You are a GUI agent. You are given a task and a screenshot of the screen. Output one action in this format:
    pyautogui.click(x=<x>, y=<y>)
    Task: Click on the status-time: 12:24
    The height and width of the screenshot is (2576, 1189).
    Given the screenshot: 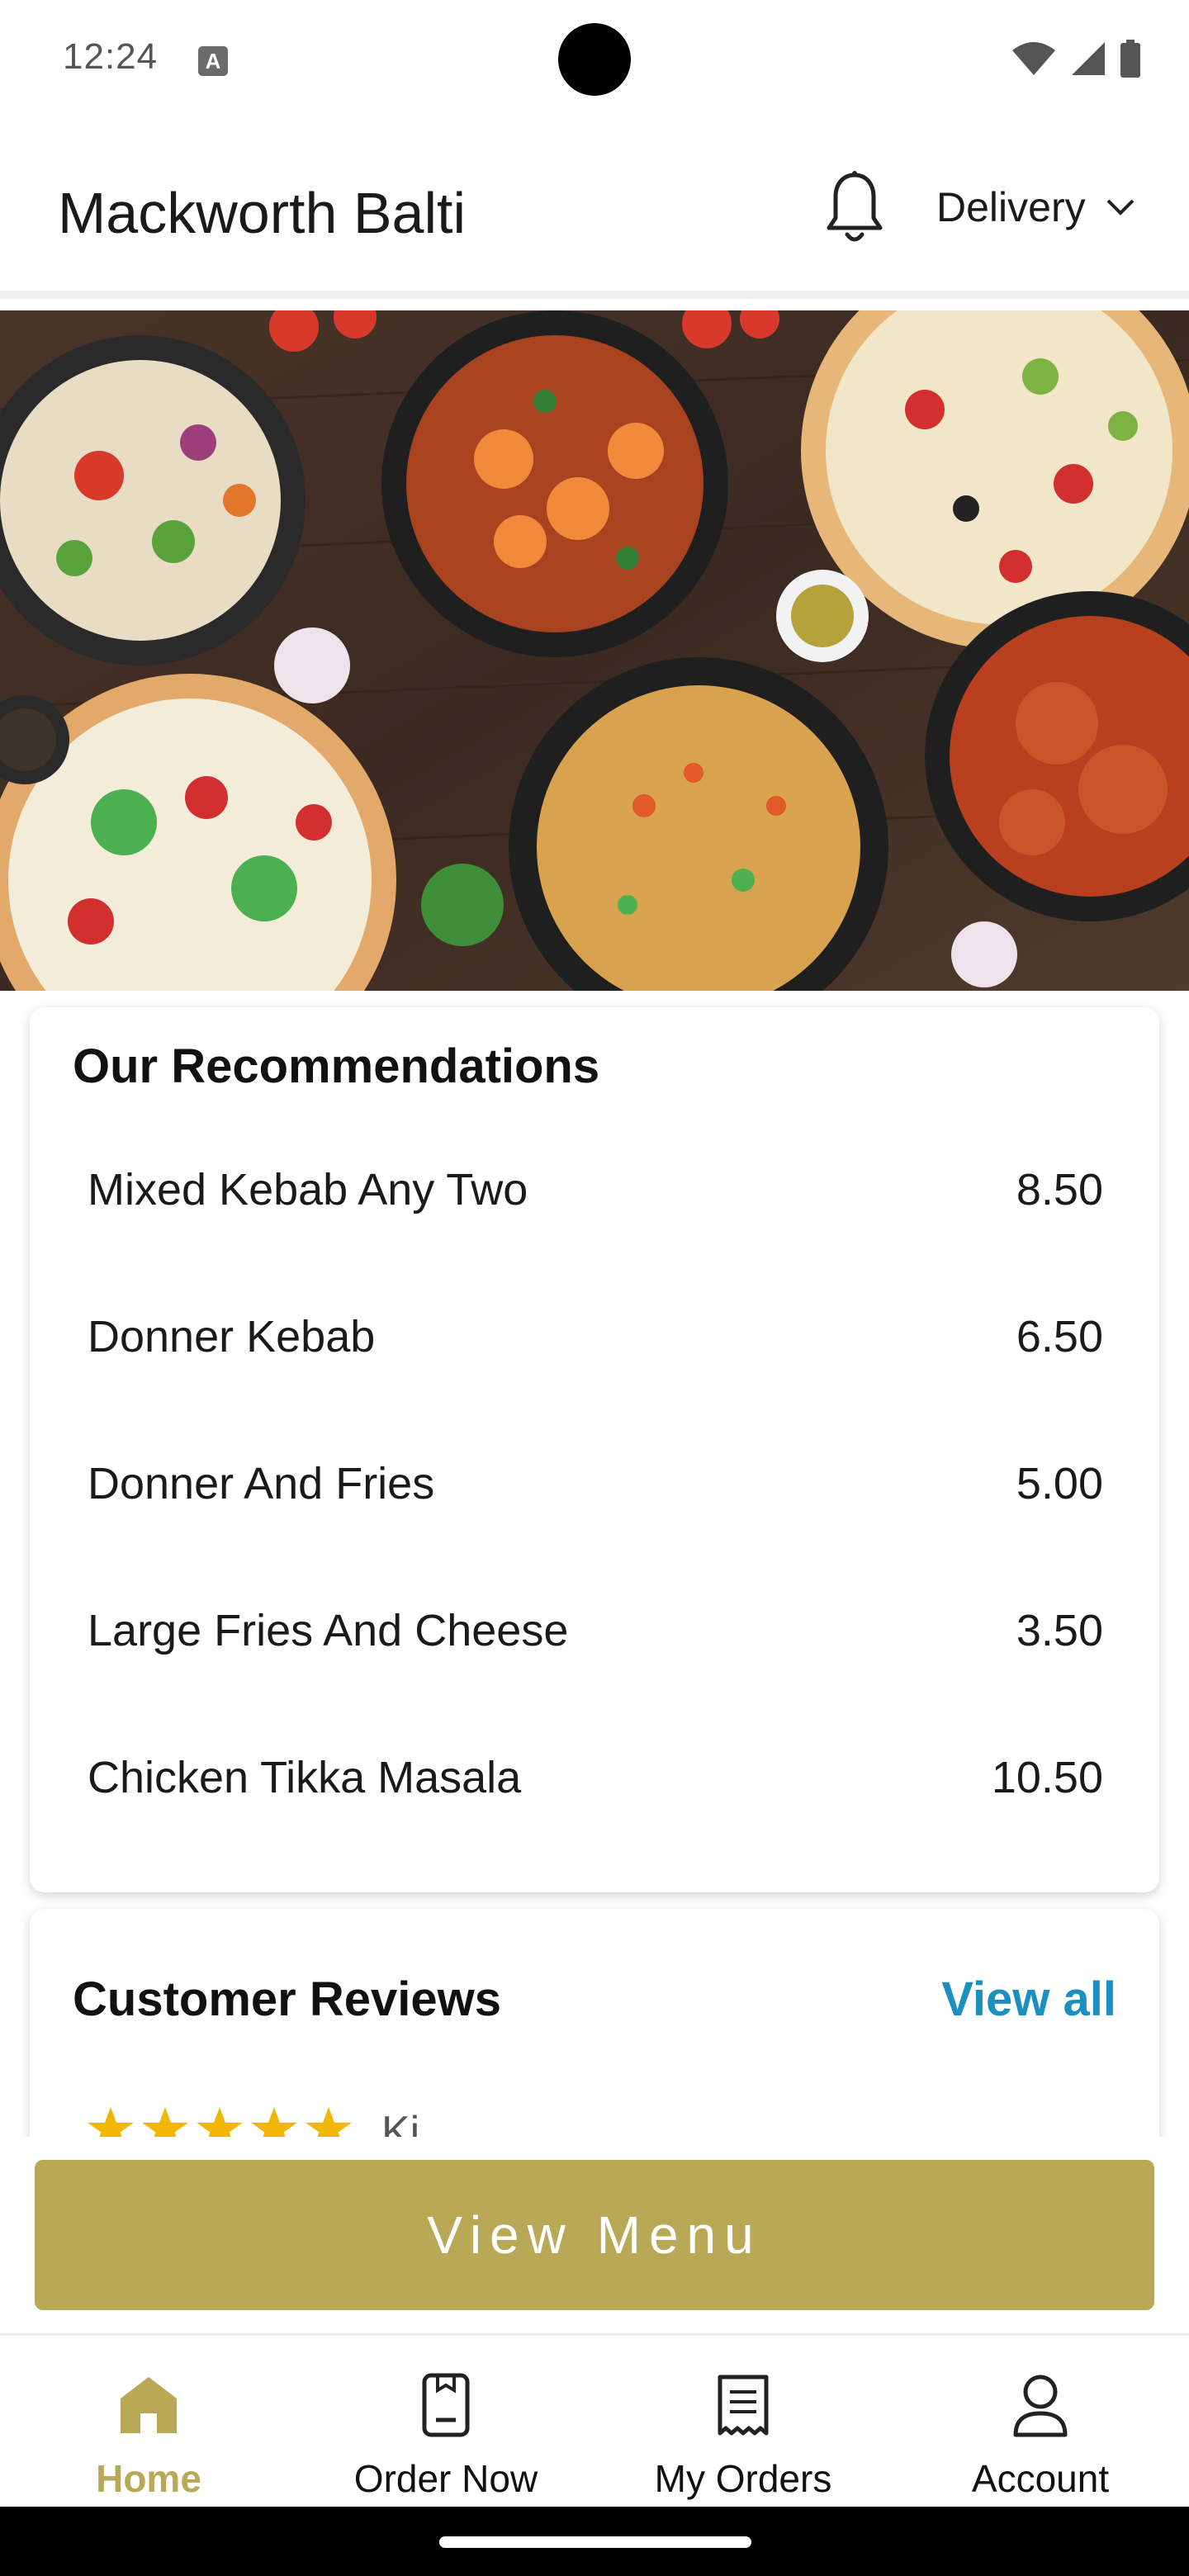 What is the action you would take?
    pyautogui.click(x=111, y=56)
    